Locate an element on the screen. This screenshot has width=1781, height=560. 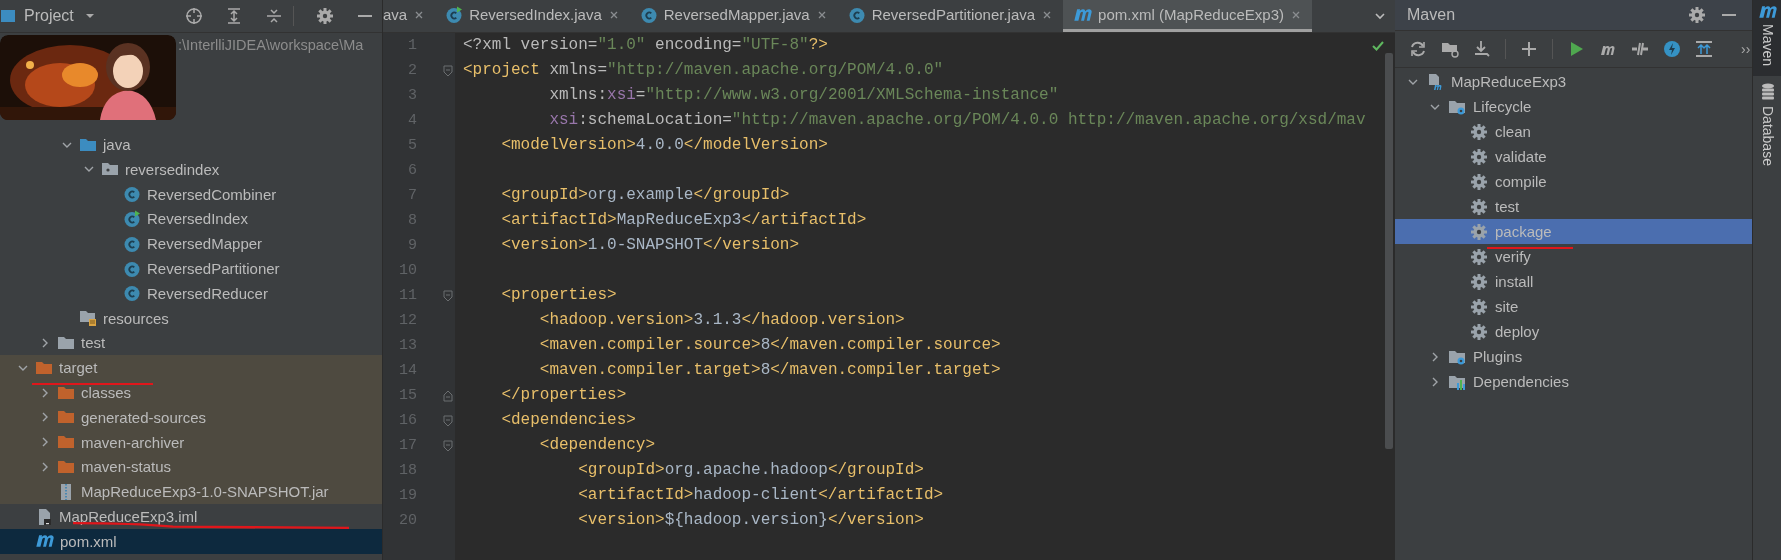
maven-tree-item: site is located at coordinates (1573, 306).